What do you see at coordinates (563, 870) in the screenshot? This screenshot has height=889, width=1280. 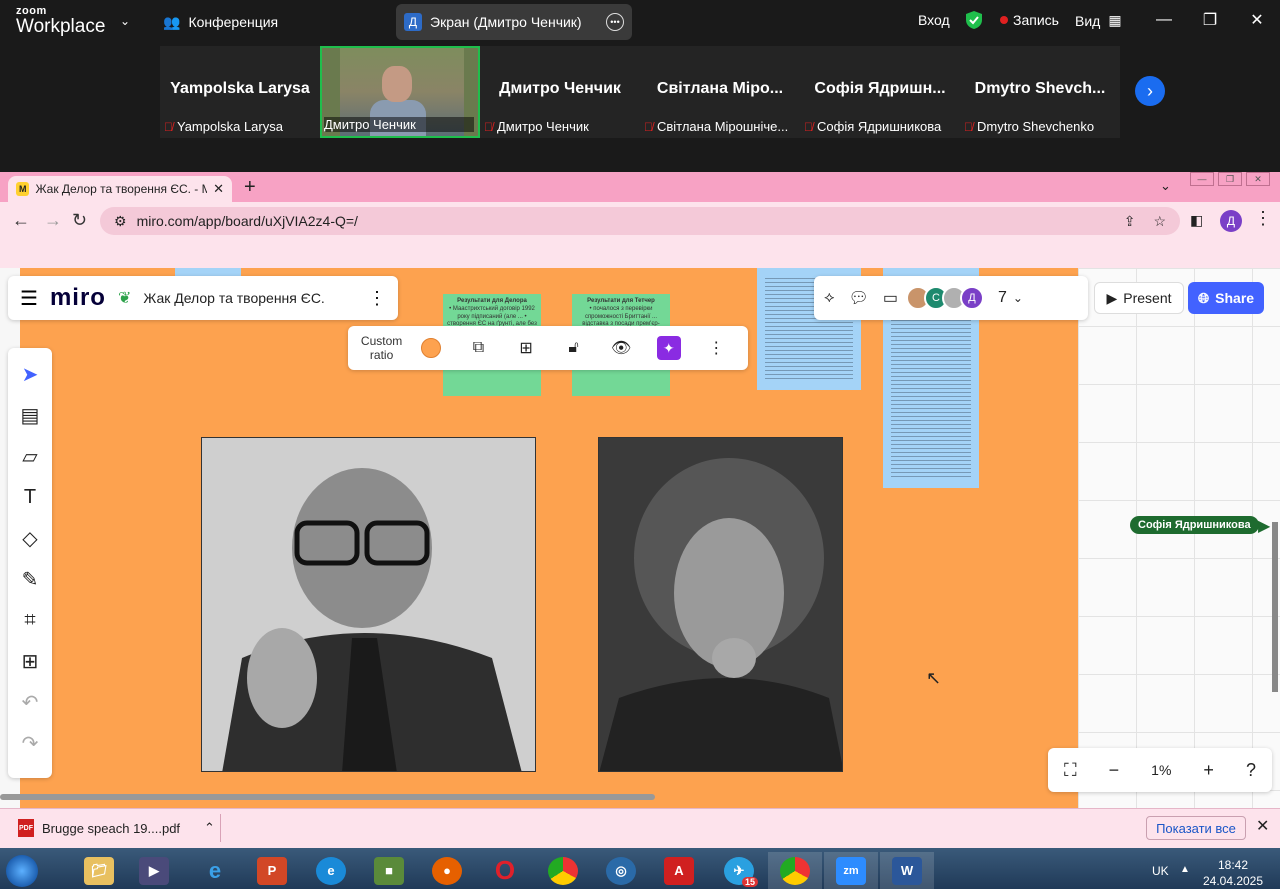 I see `chrome-icon` at bounding box center [563, 870].